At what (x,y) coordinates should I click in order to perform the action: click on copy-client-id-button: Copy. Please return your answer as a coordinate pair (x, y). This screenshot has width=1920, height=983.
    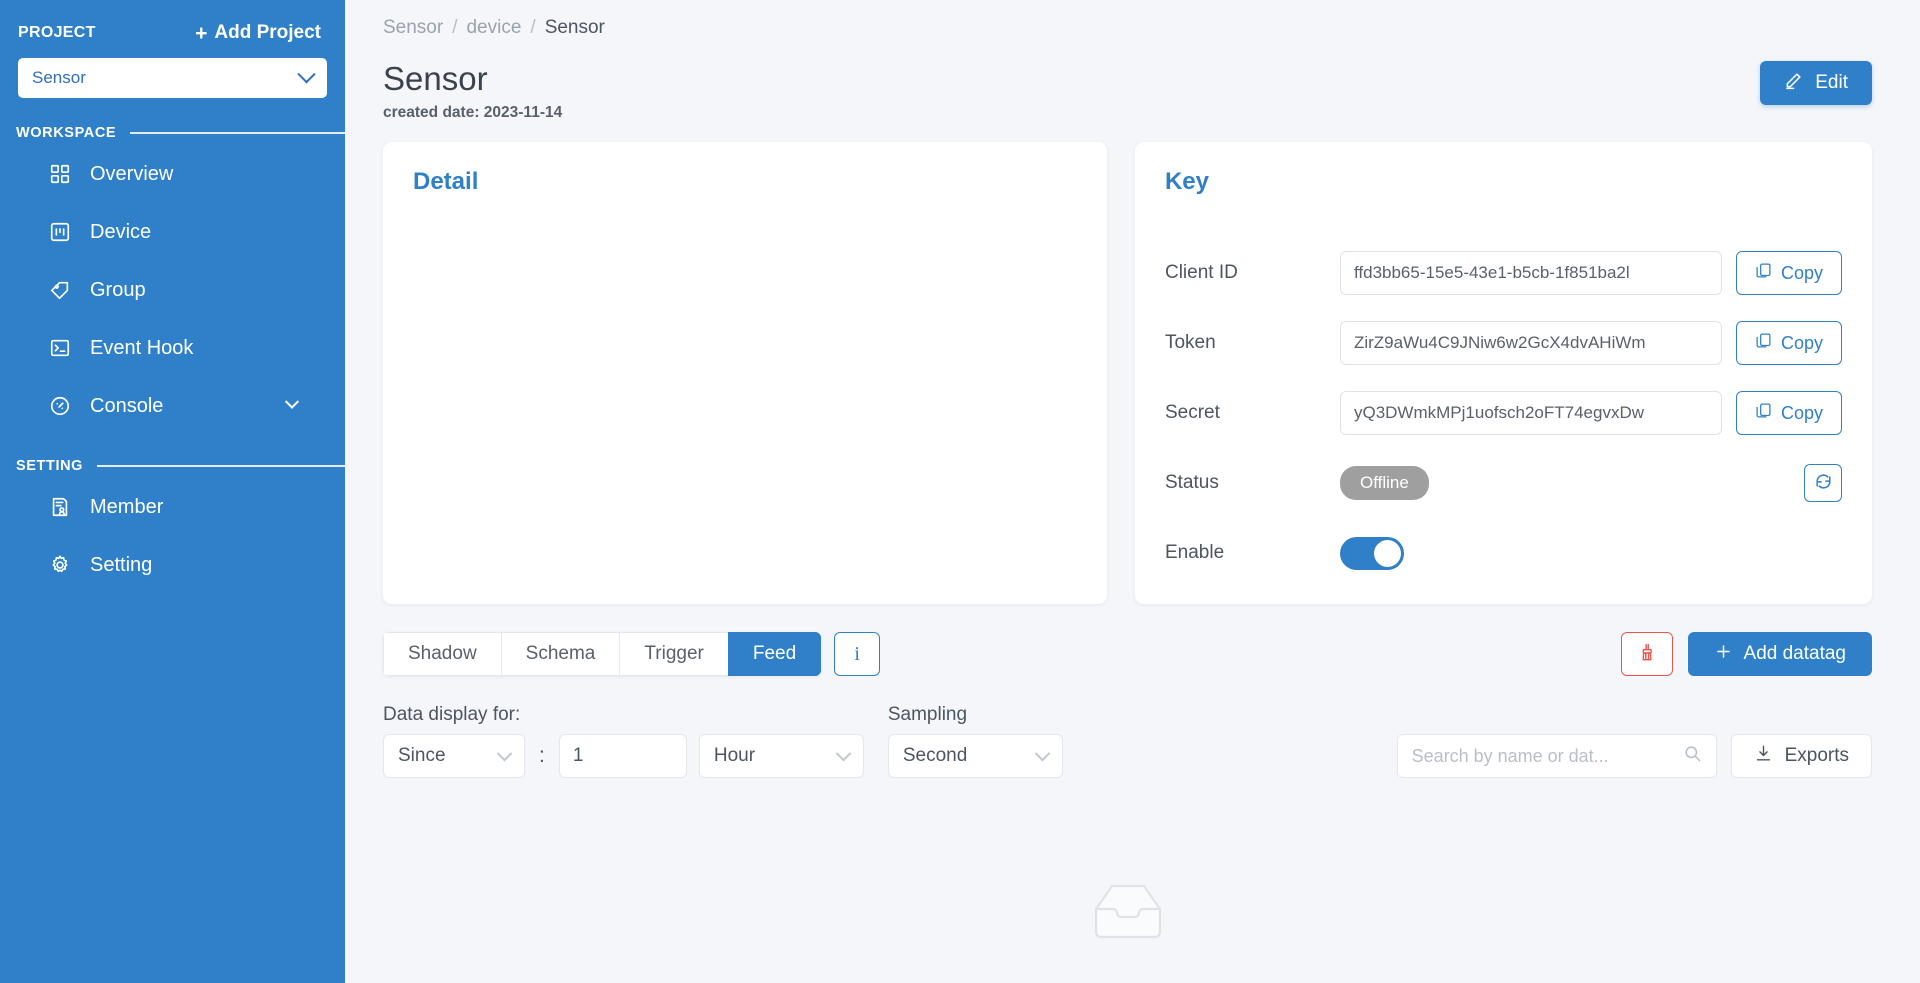
    Looking at the image, I should click on (1788, 273).